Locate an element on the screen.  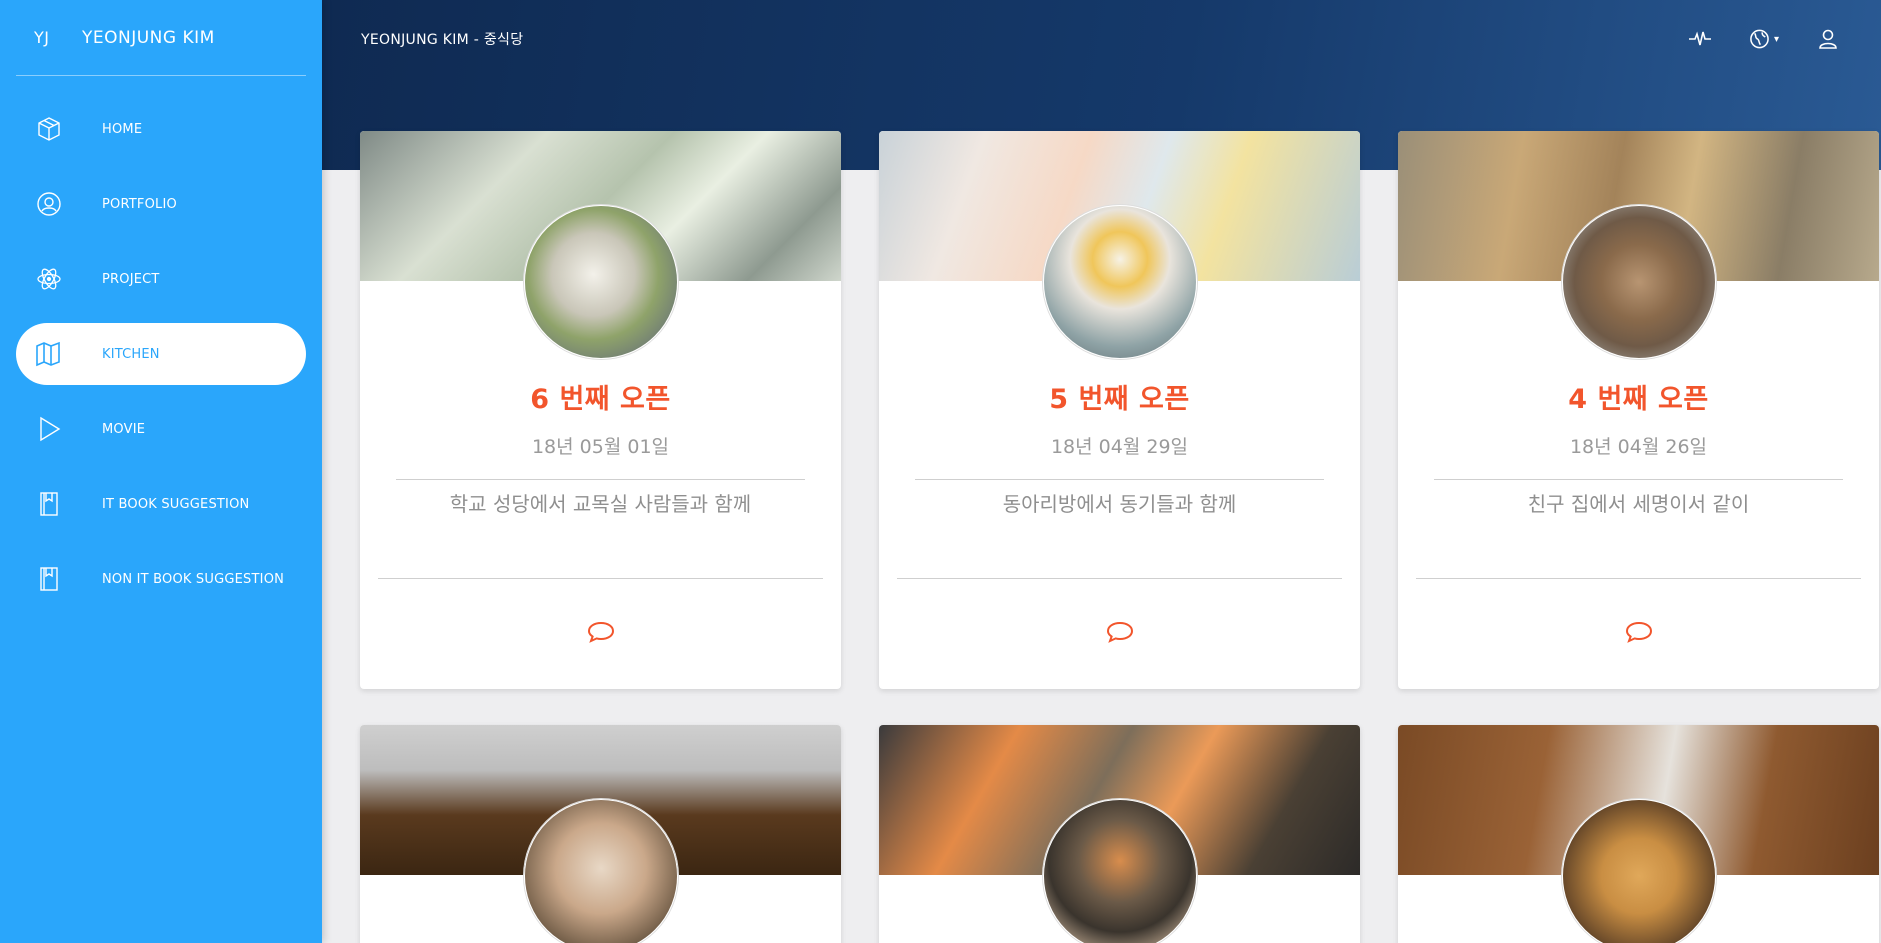
sidebar-item-kitchen: KITCHEN is located at coordinates (161, 354).